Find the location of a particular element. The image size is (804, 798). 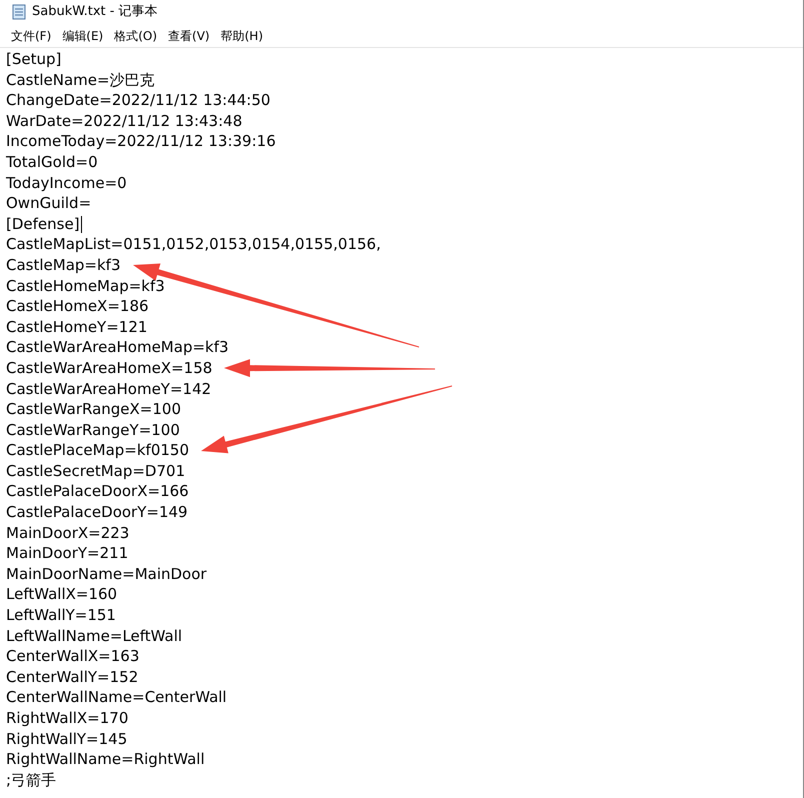

text-line: CastlePalaceDoorY=149 is located at coordinates (97, 512).